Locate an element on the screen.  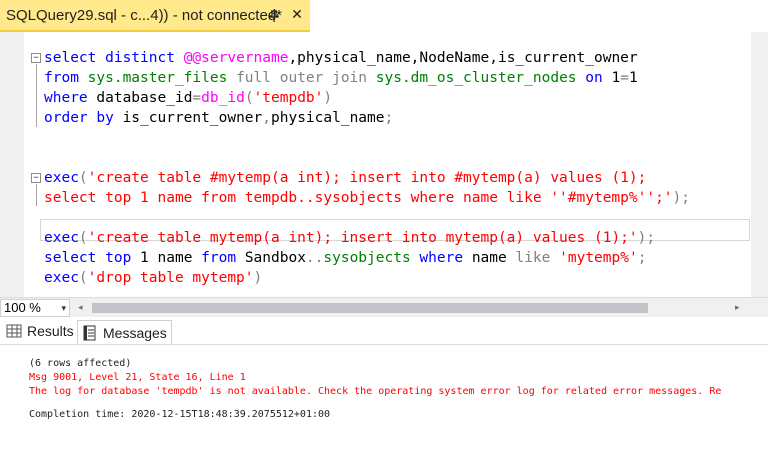
code-line: exec('drop table mytemp') is located at coordinates (153, 278).